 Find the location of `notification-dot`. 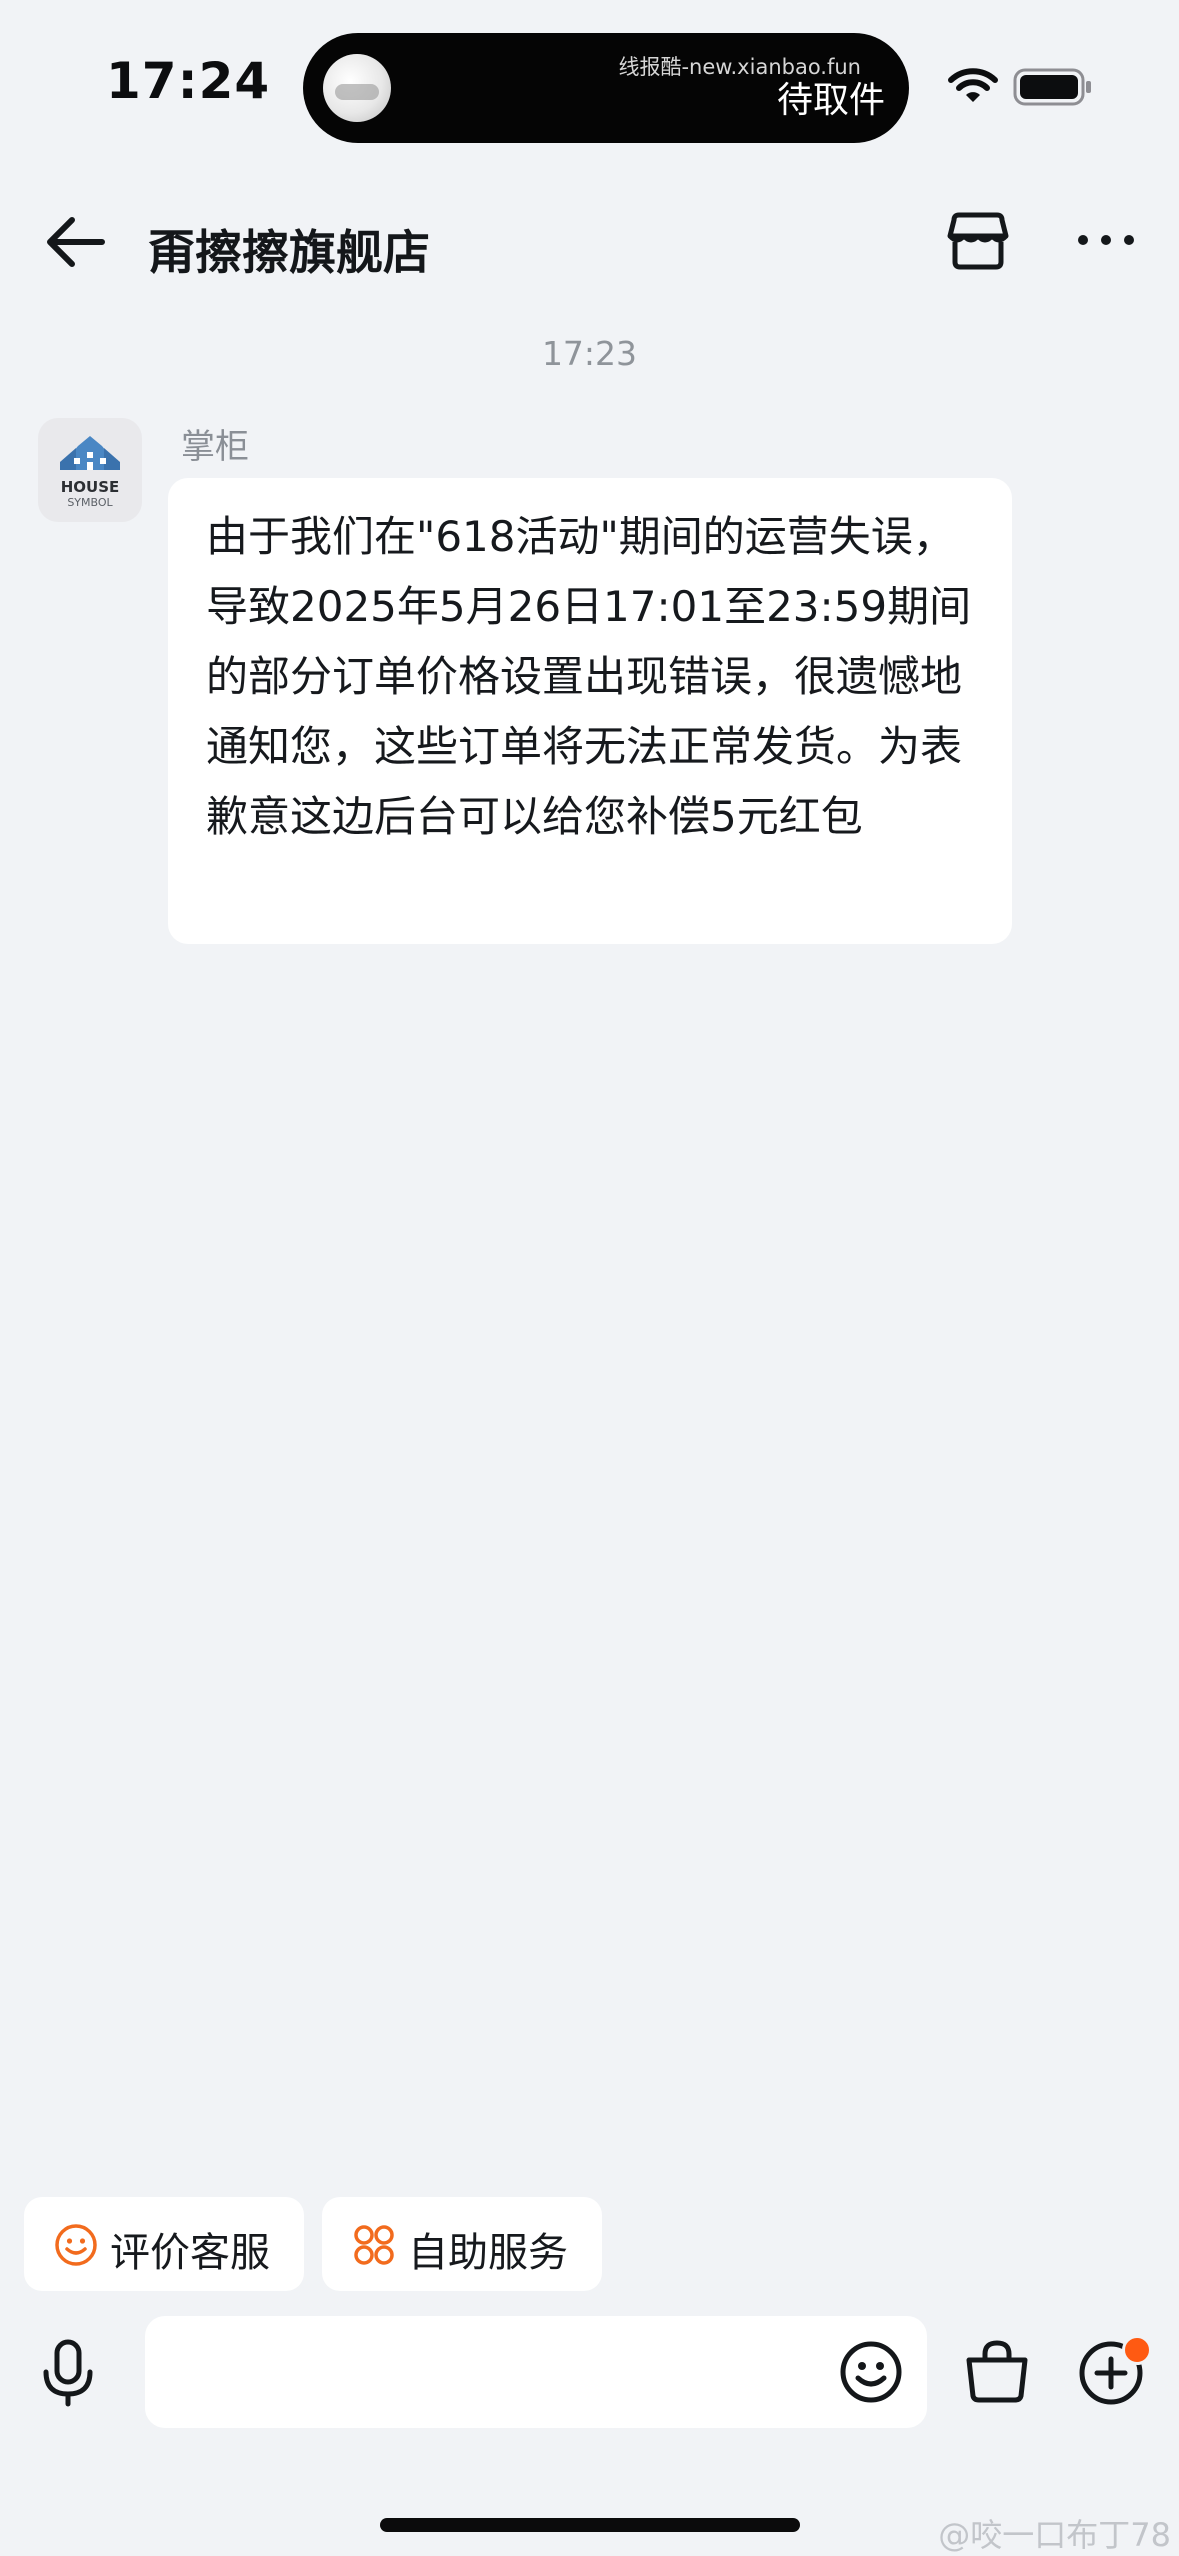

notification-dot is located at coordinates (1137, 2350).